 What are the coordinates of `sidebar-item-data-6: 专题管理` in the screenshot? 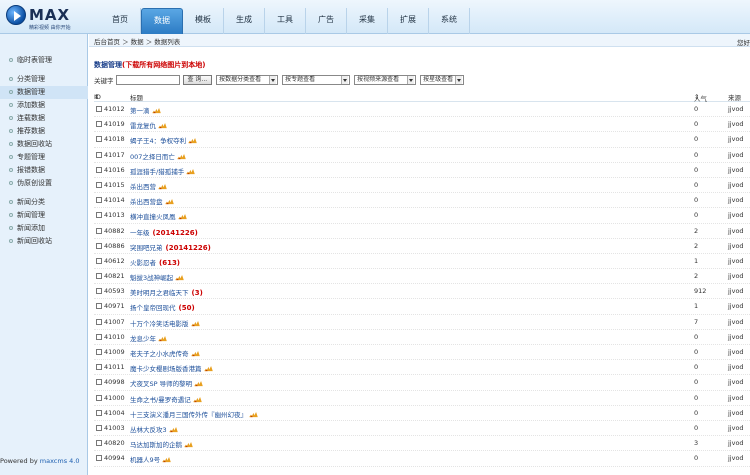 It's located at (44, 157).